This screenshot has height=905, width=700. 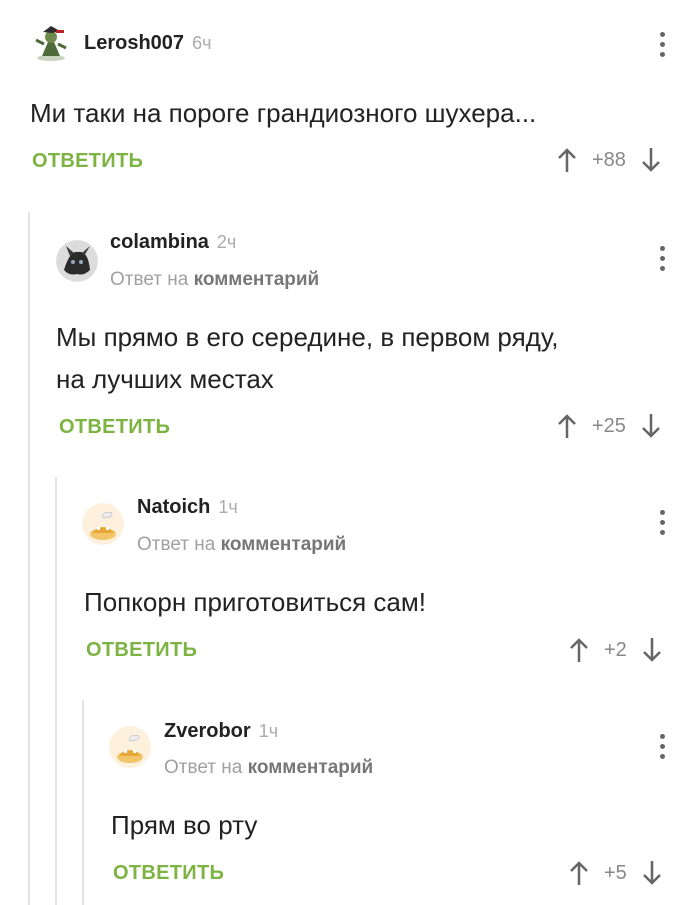 I want to click on vote-controls: +5, so click(x=615, y=873).